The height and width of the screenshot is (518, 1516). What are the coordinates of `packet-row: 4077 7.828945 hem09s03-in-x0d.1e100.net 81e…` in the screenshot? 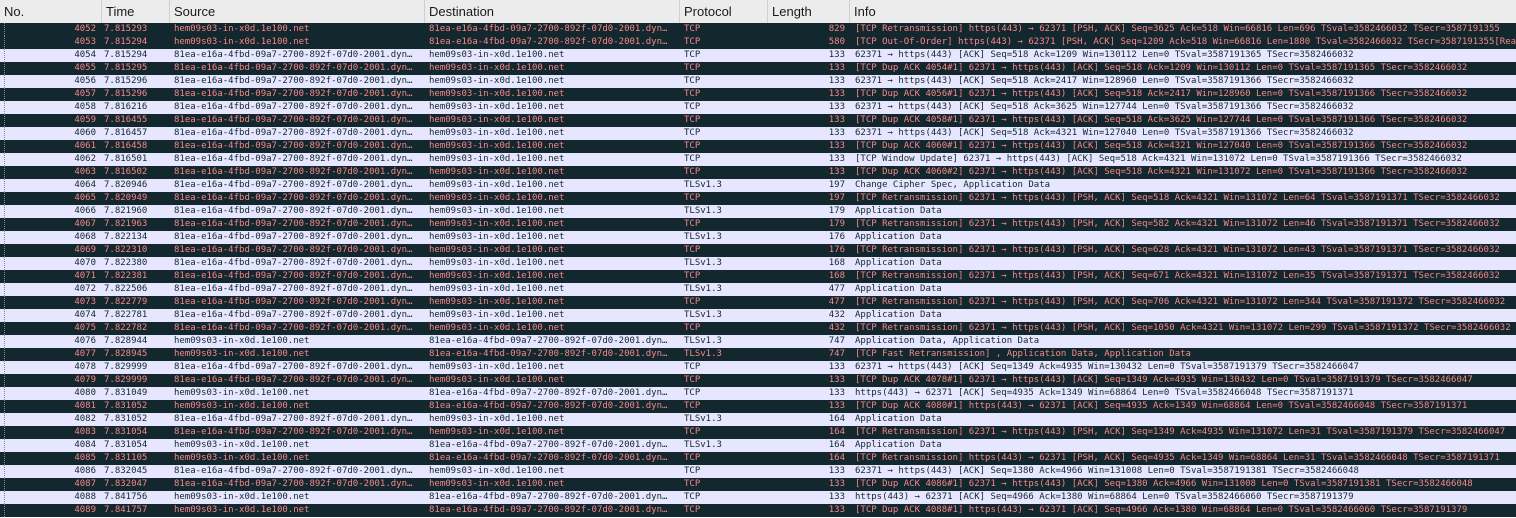 It's located at (758, 354).